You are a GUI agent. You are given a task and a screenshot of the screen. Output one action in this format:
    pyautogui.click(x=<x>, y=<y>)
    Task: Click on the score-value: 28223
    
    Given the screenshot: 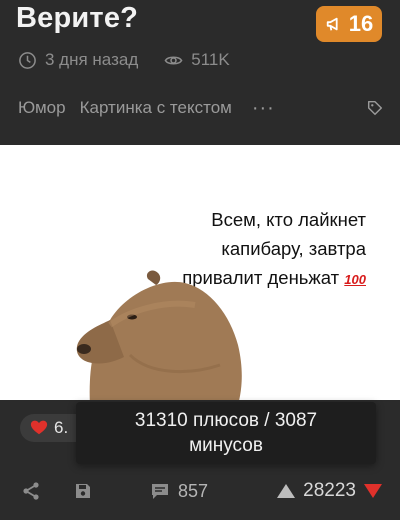 What is the action you would take?
    pyautogui.click(x=329, y=490)
    